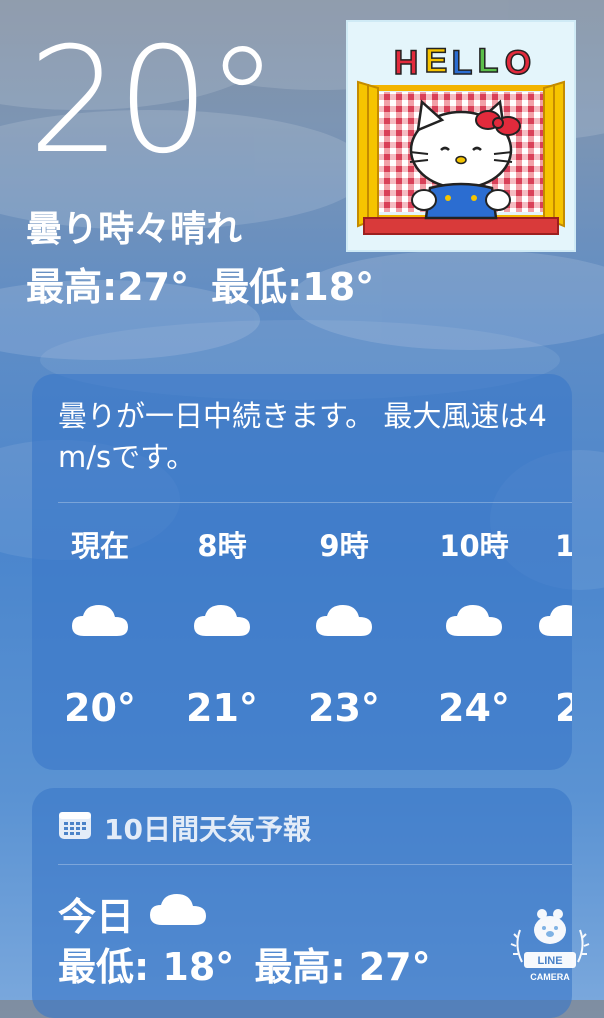 This screenshot has width=604, height=1018. I want to click on watermark-brand: LINE, so click(549, 961).